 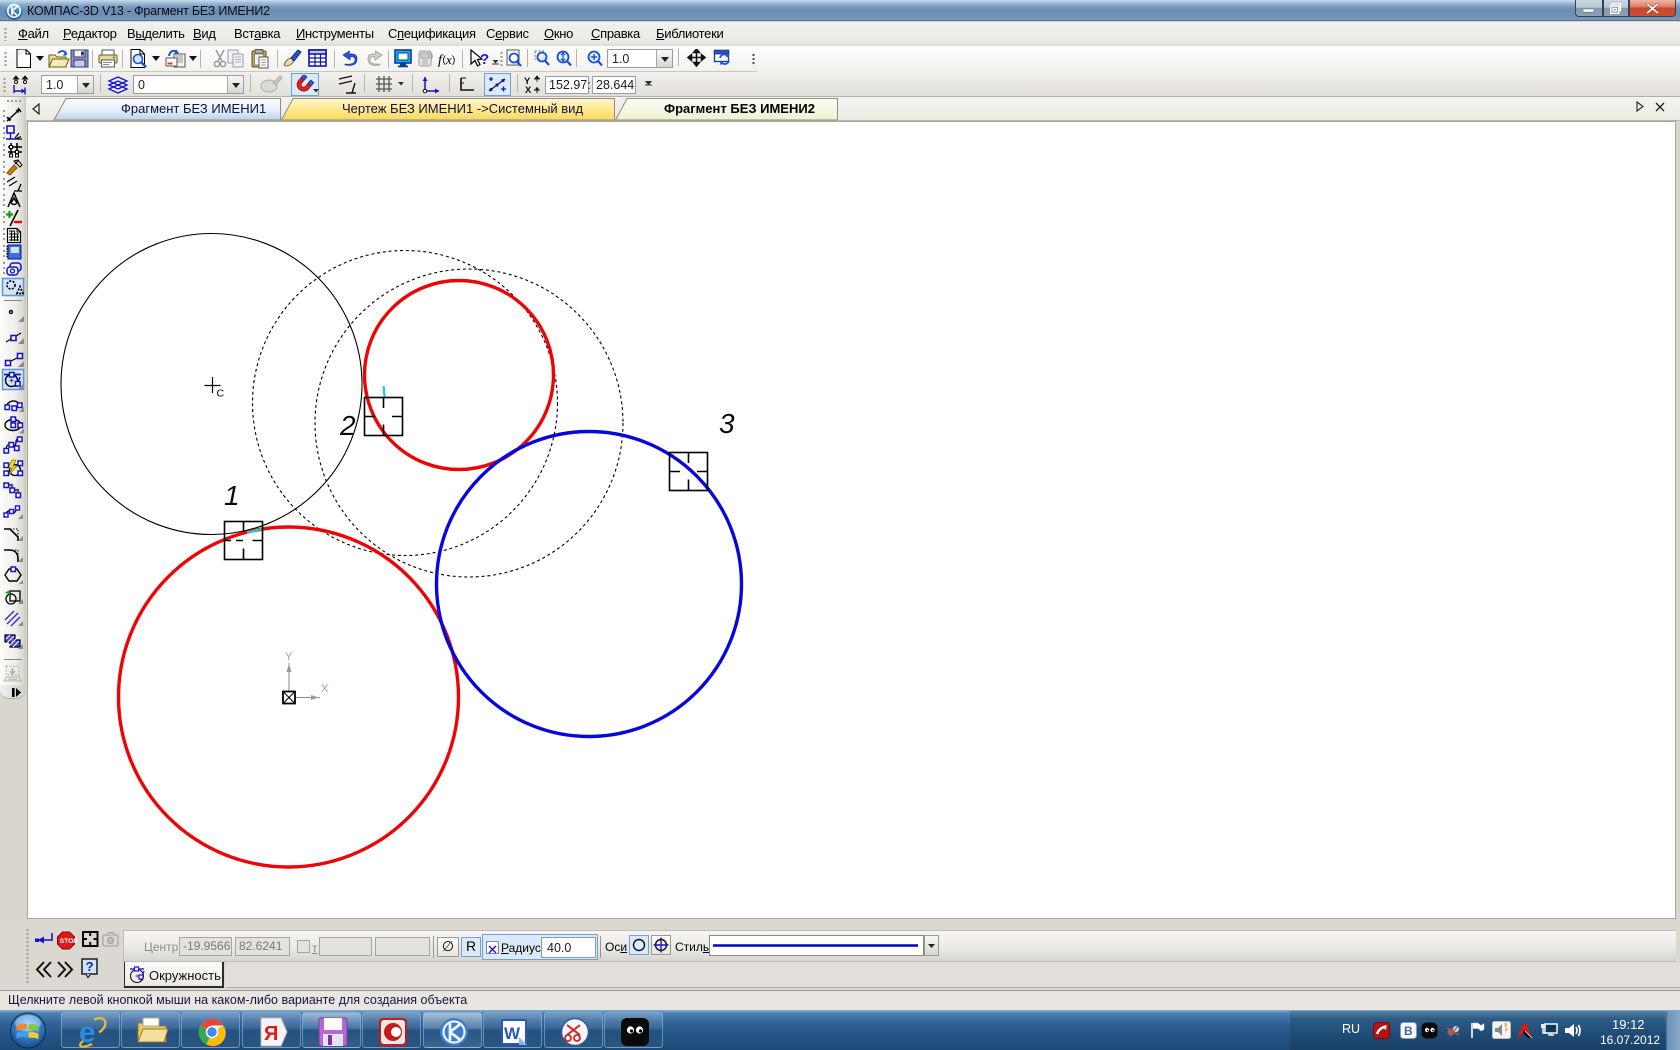 What do you see at coordinates (87, 1032) in the screenshot?
I see `svg-text: e` at bounding box center [87, 1032].